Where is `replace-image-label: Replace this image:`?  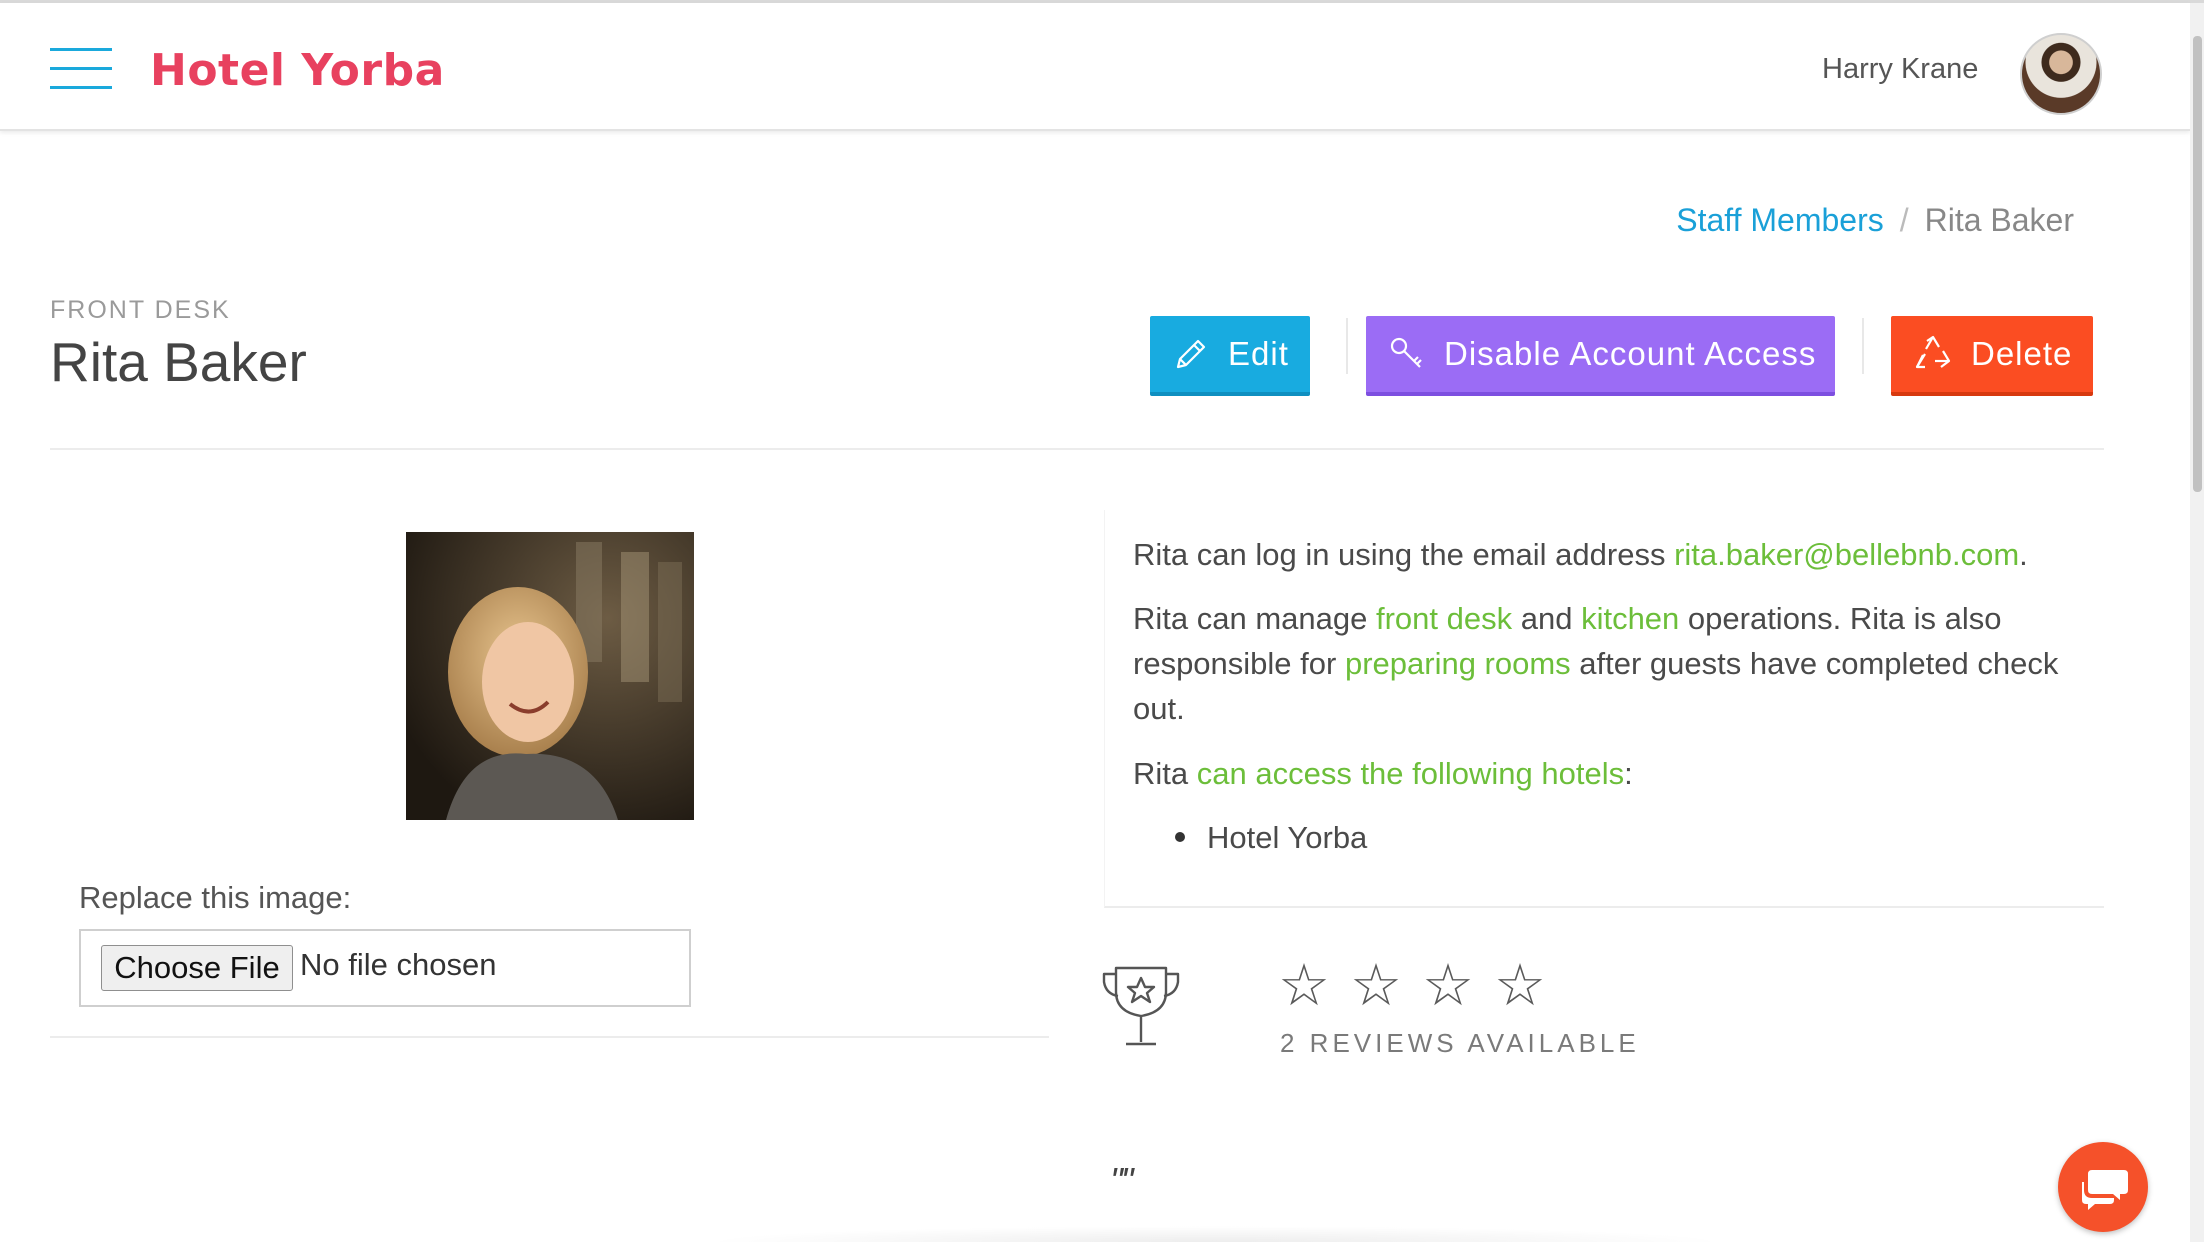 replace-image-label: Replace this image: is located at coordinates (215, 897).